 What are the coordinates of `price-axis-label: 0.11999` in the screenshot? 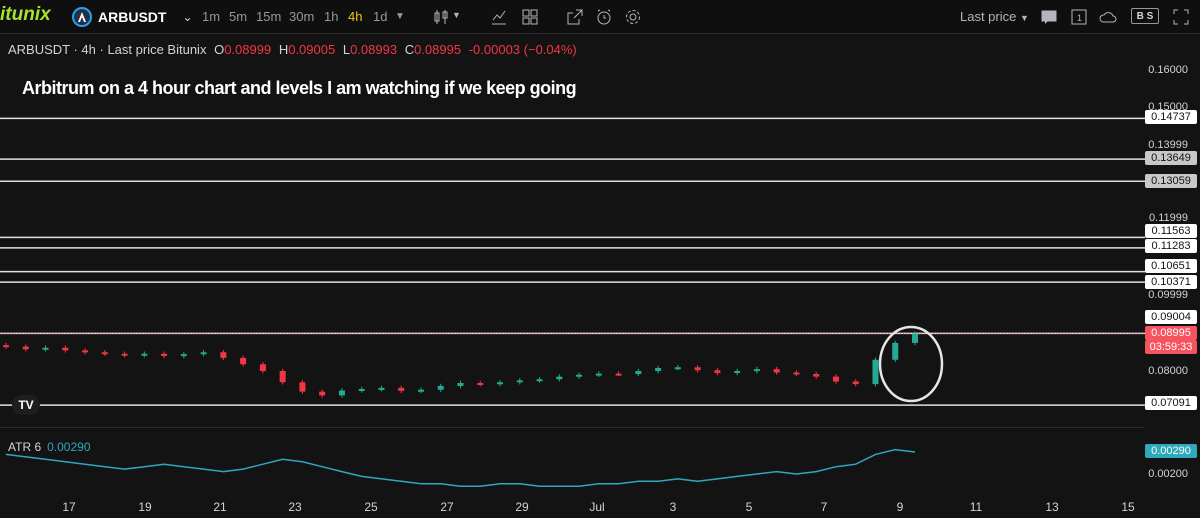 It's located at (1168, 218).